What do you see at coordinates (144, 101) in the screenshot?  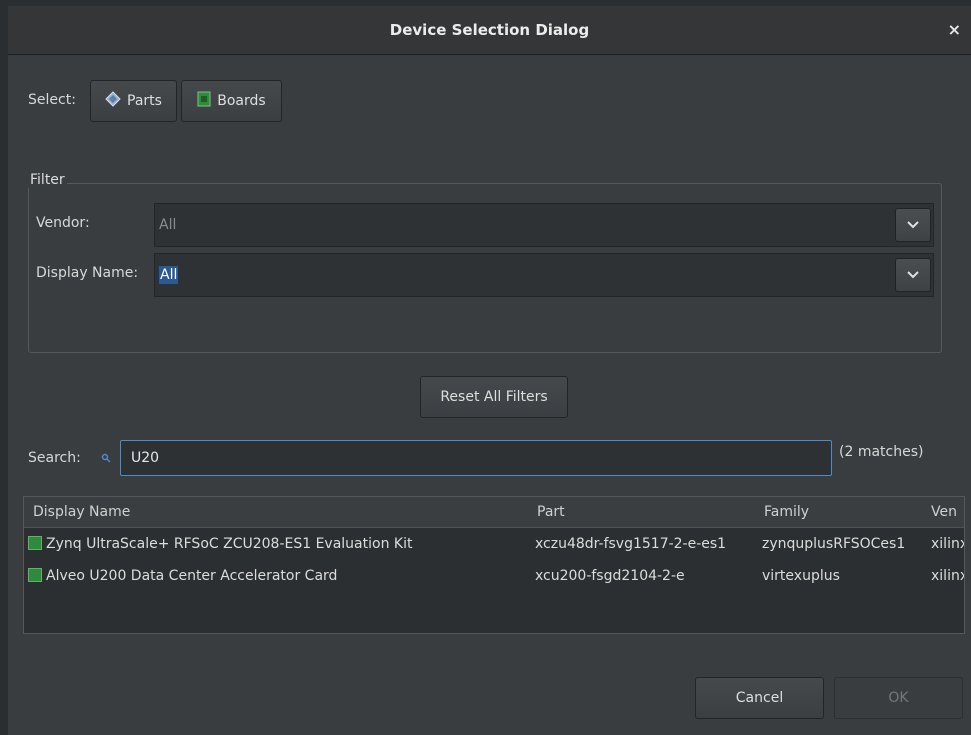 I see `parts-label: Parts` at bounding box center [144, 101].